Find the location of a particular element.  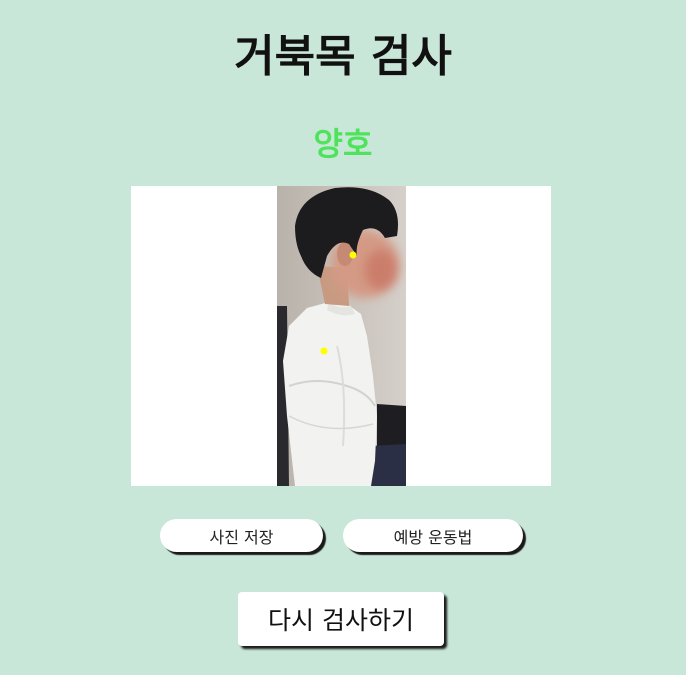

side-profile-photo is located at coordinates (341, 336).